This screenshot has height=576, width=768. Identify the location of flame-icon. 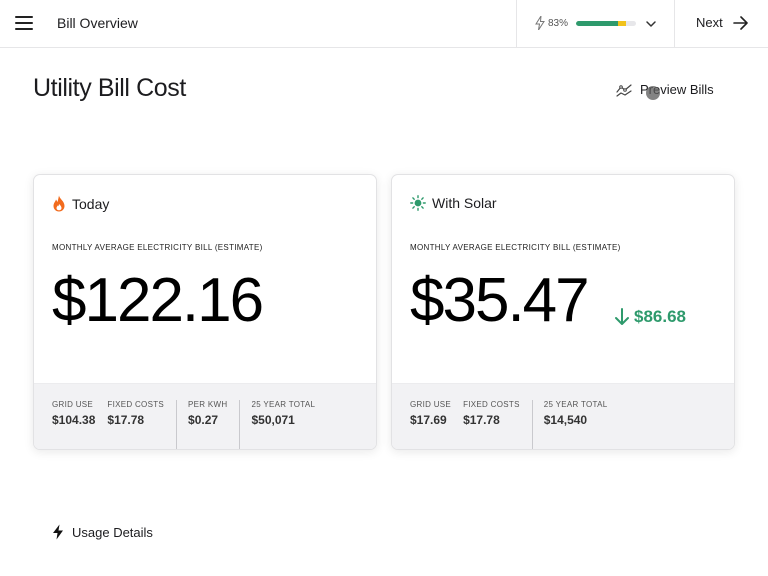
(59, 203).